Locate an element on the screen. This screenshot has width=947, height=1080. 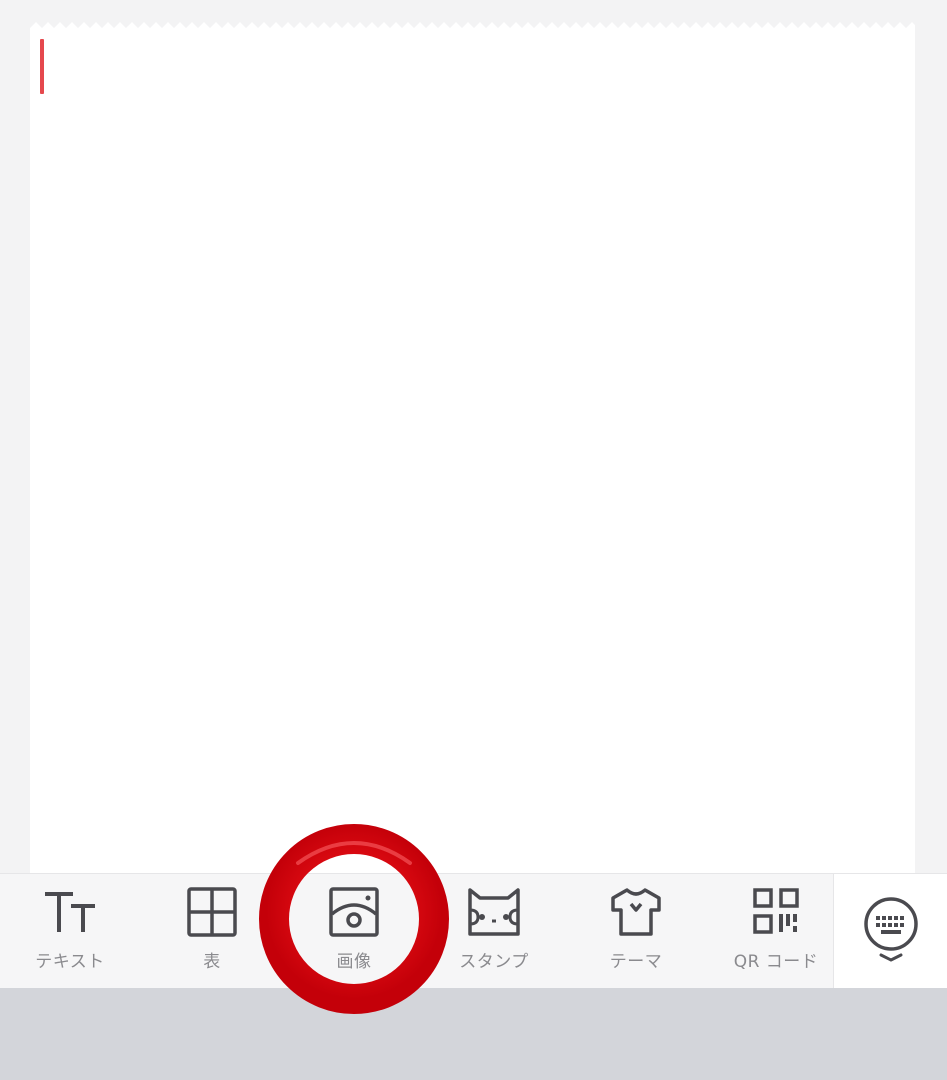
sticker-icon is located at coordinates (494, 912).